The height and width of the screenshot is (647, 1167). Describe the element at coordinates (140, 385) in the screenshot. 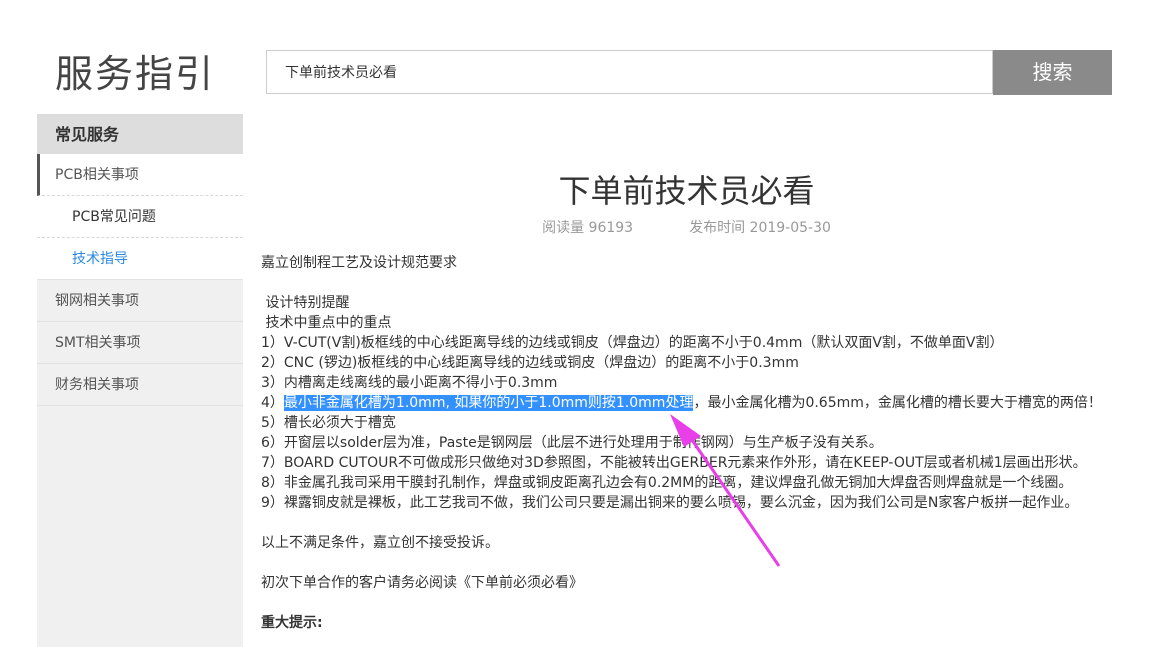

I see `sidebar-item-finance: 财务相关事项` at that location.